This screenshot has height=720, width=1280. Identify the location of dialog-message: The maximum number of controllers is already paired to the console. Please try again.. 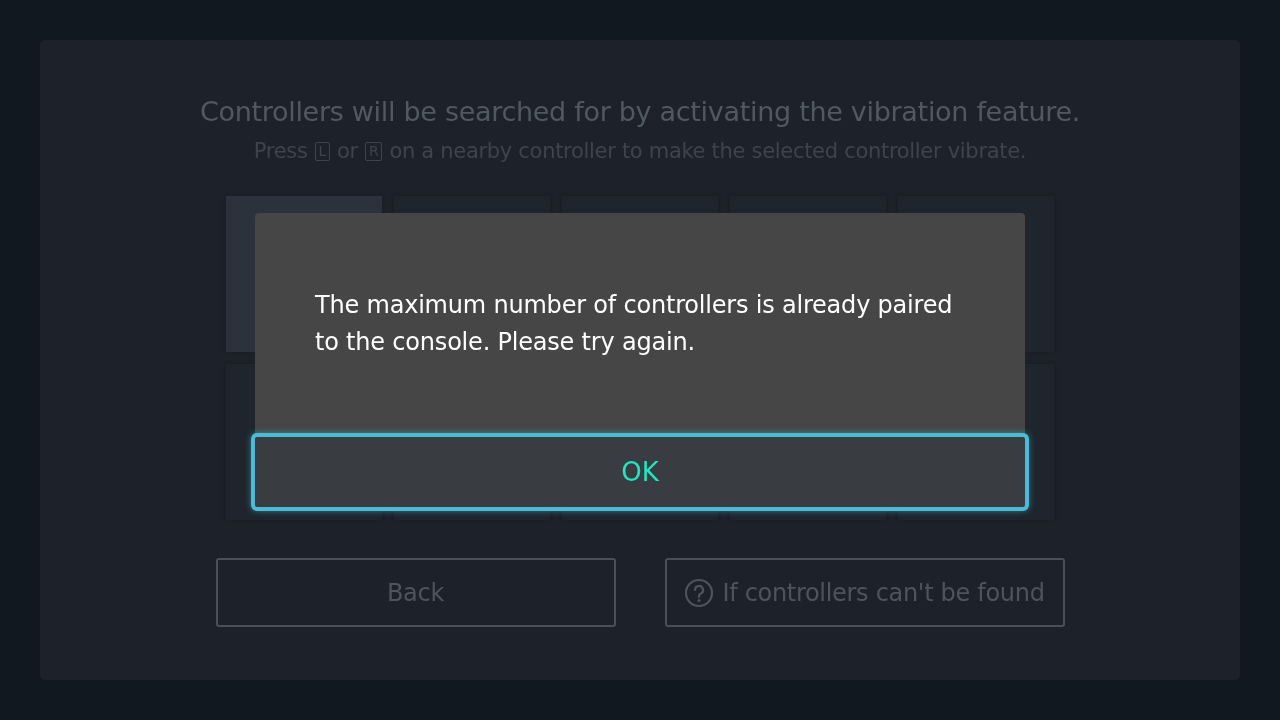
(634, 324).